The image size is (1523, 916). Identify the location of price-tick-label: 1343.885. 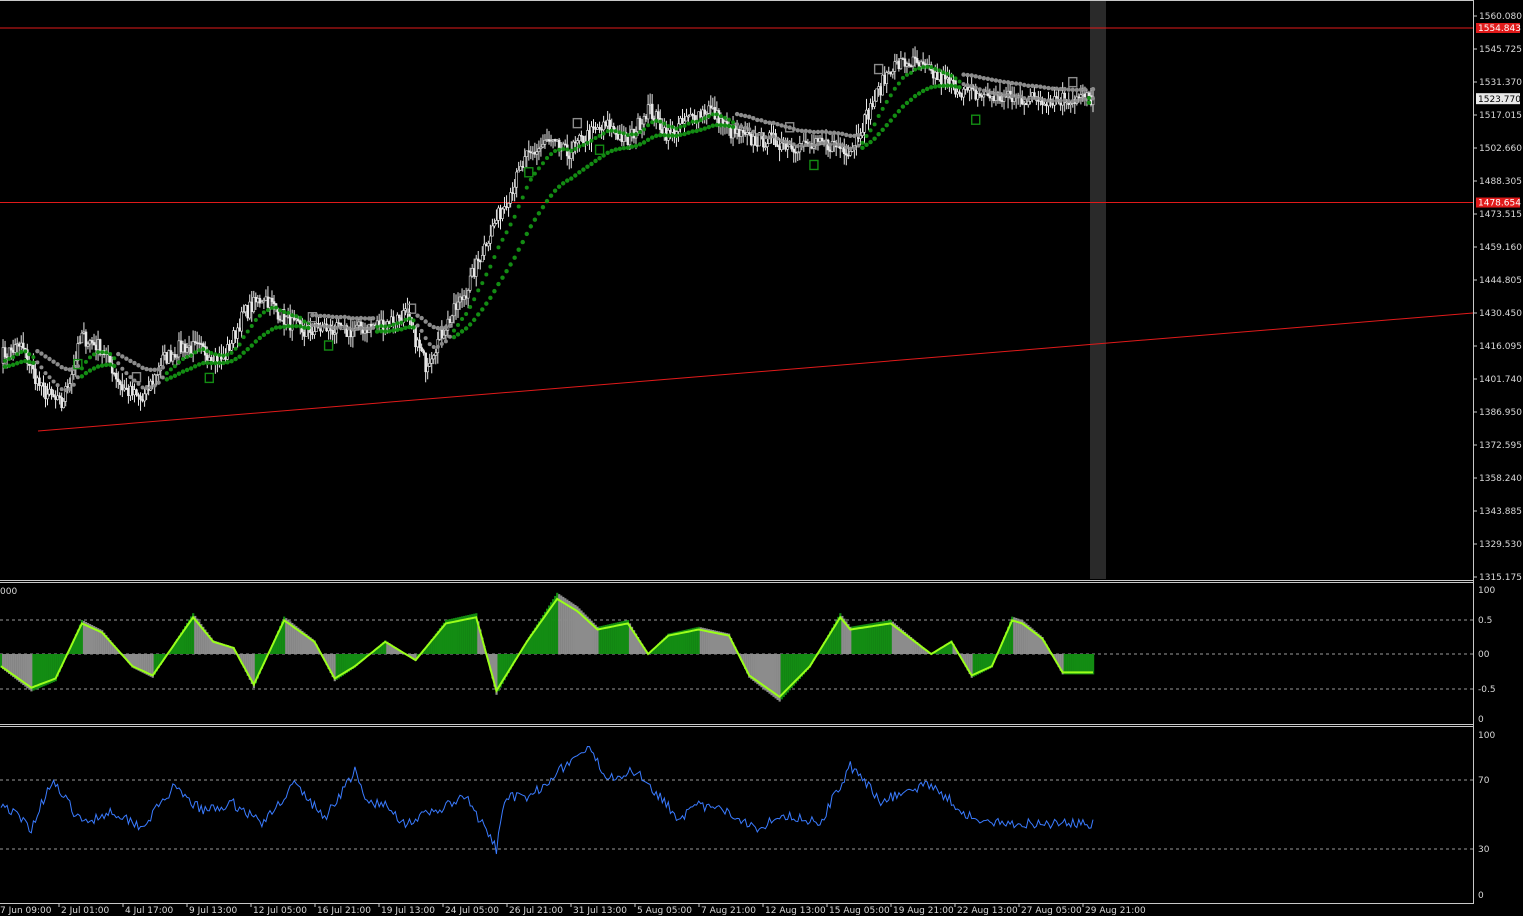
(1500, 512).